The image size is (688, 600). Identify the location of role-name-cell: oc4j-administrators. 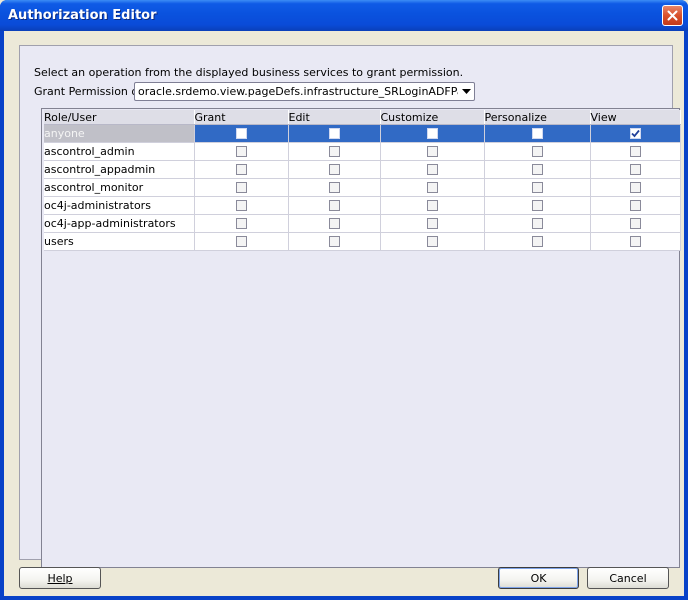
(119, 205).